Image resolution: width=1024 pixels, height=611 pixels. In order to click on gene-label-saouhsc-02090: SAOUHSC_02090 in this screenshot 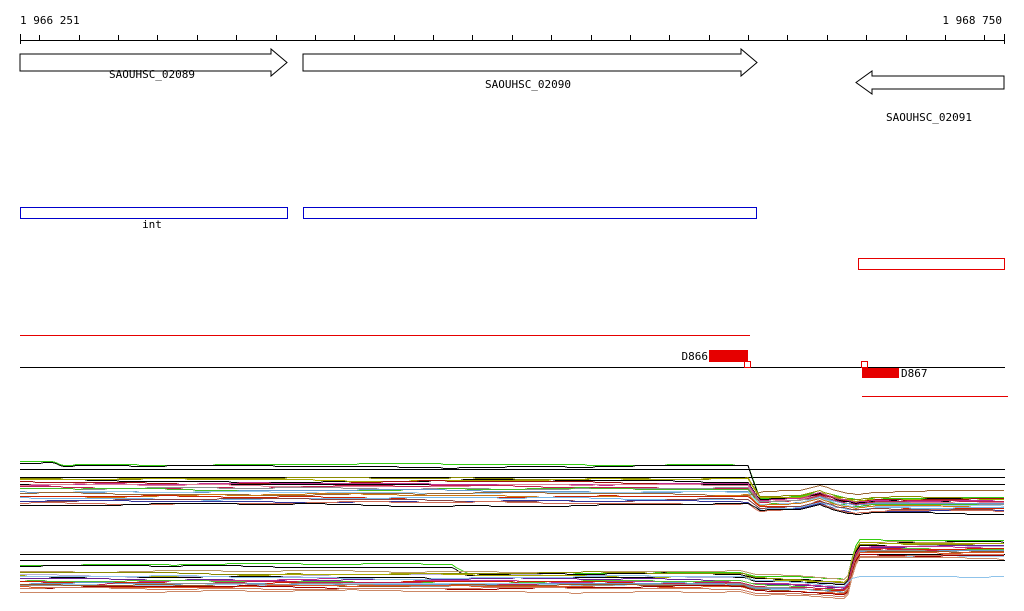, I will do `click(528, 84)`.